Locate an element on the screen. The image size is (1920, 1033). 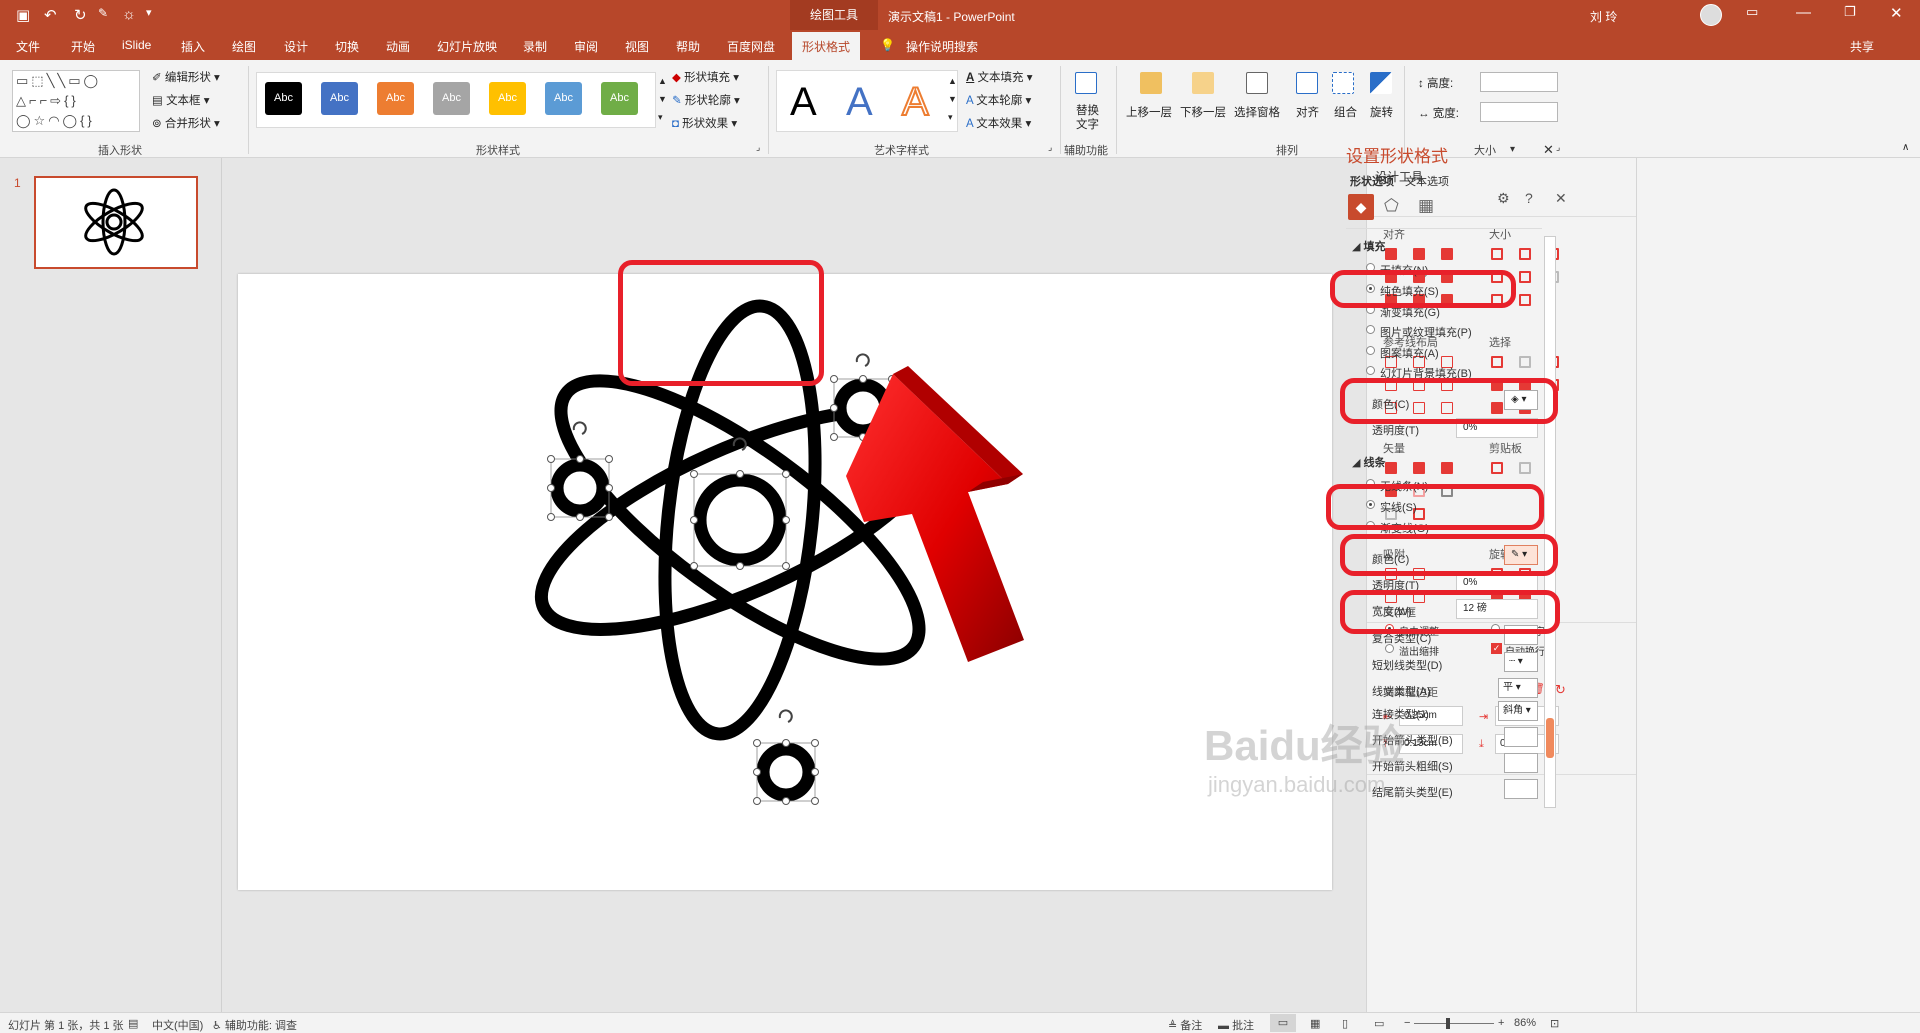
bg-fill-radio is located at coordinates (1370, 370).